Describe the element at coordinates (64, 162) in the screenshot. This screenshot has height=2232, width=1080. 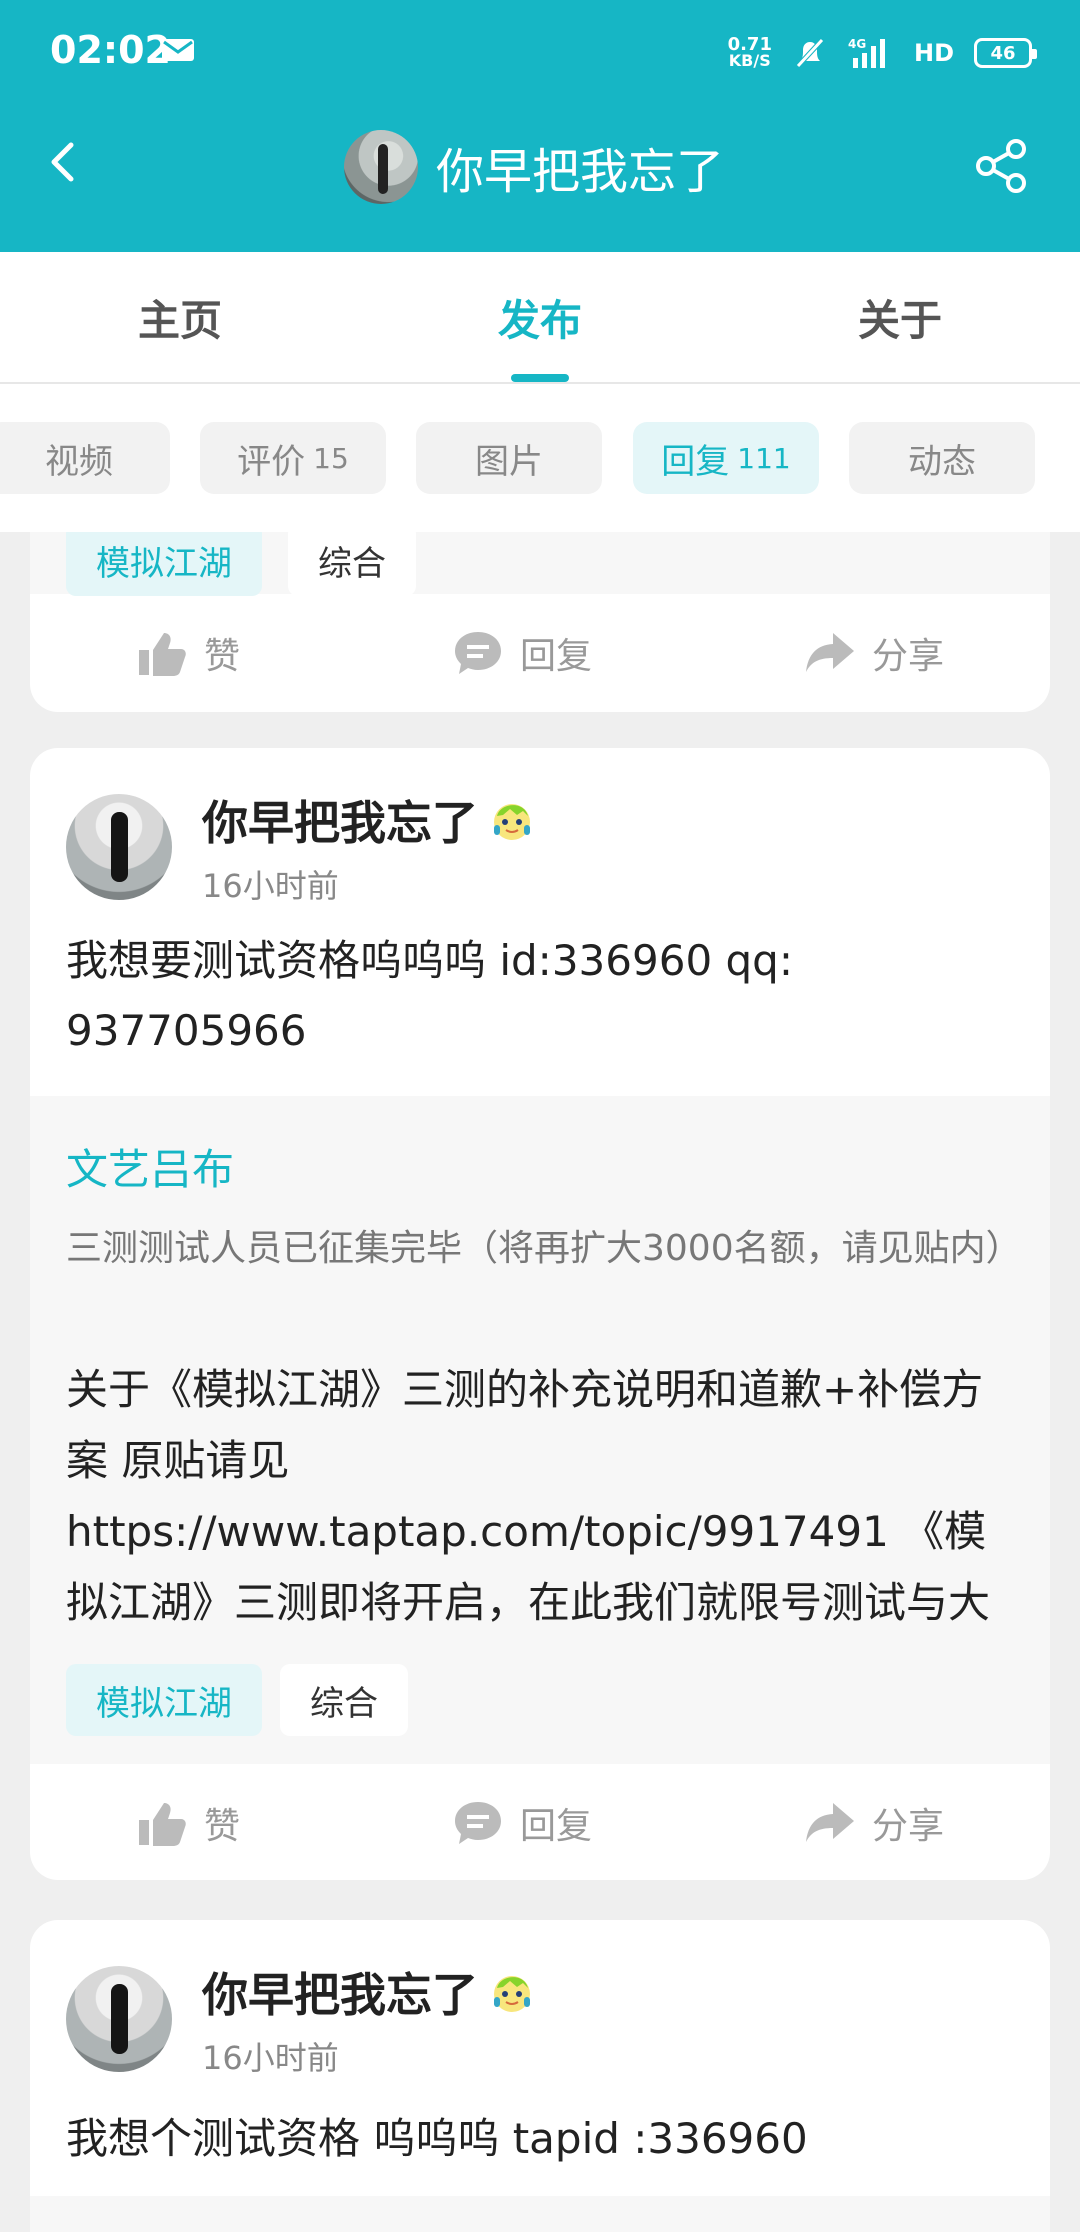
I see `back-icon` at that location.